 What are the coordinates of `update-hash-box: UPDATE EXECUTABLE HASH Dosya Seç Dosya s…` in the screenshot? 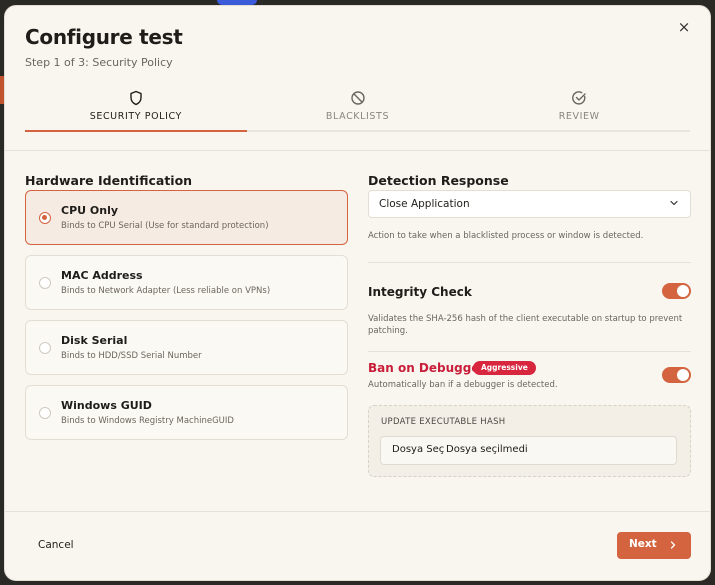 It's located at (529, 441).